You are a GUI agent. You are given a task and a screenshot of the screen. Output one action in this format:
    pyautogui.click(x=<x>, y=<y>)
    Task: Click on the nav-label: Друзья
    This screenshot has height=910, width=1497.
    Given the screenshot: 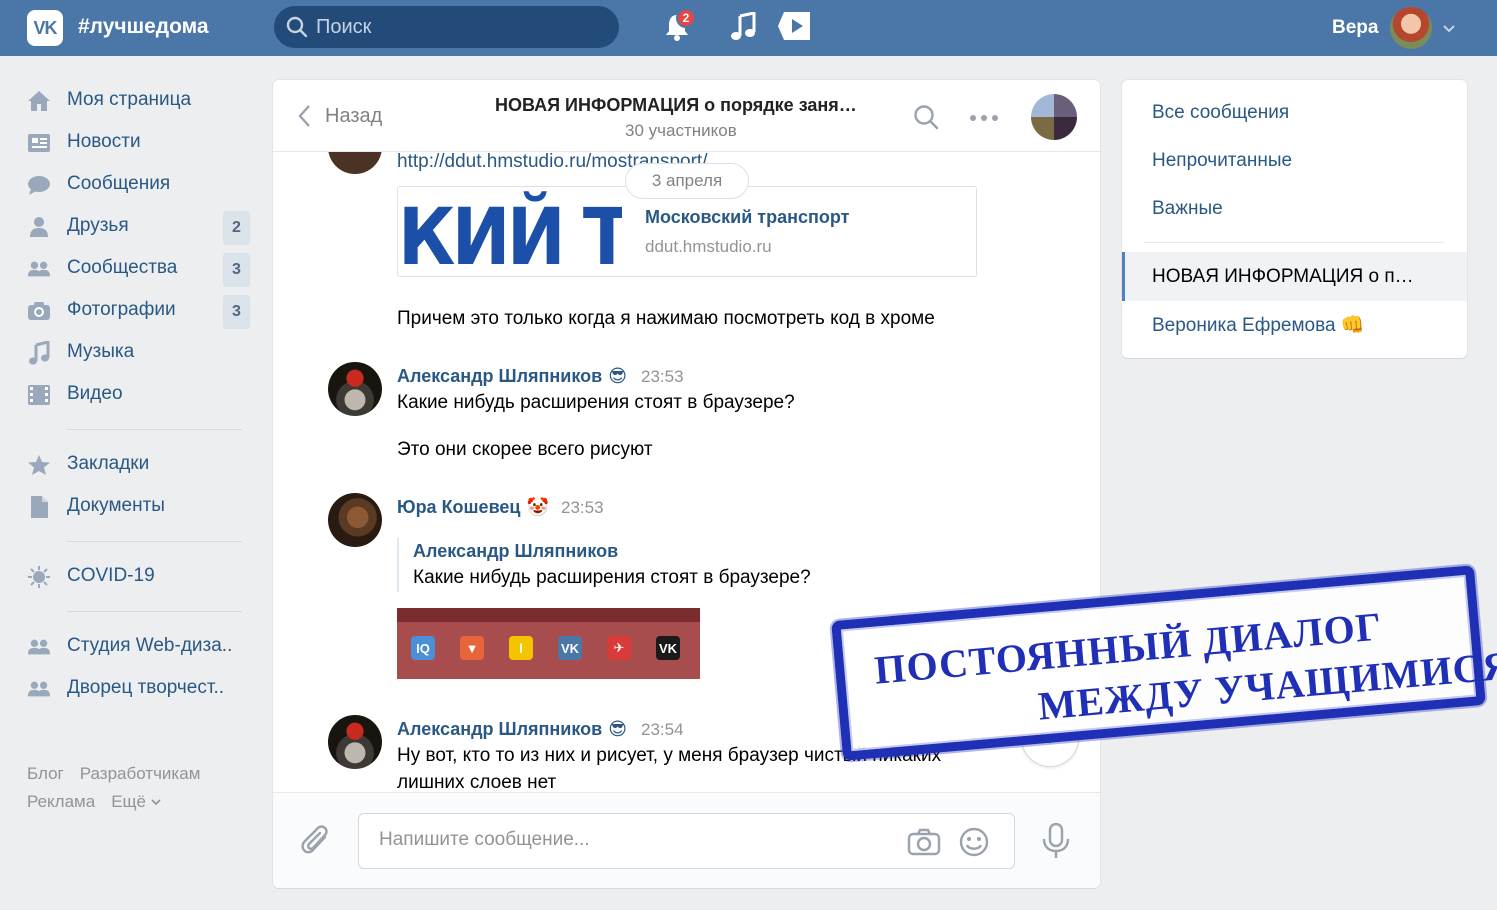 What is the action you would take?
    pyautogui.click(x=98, y=225)
    